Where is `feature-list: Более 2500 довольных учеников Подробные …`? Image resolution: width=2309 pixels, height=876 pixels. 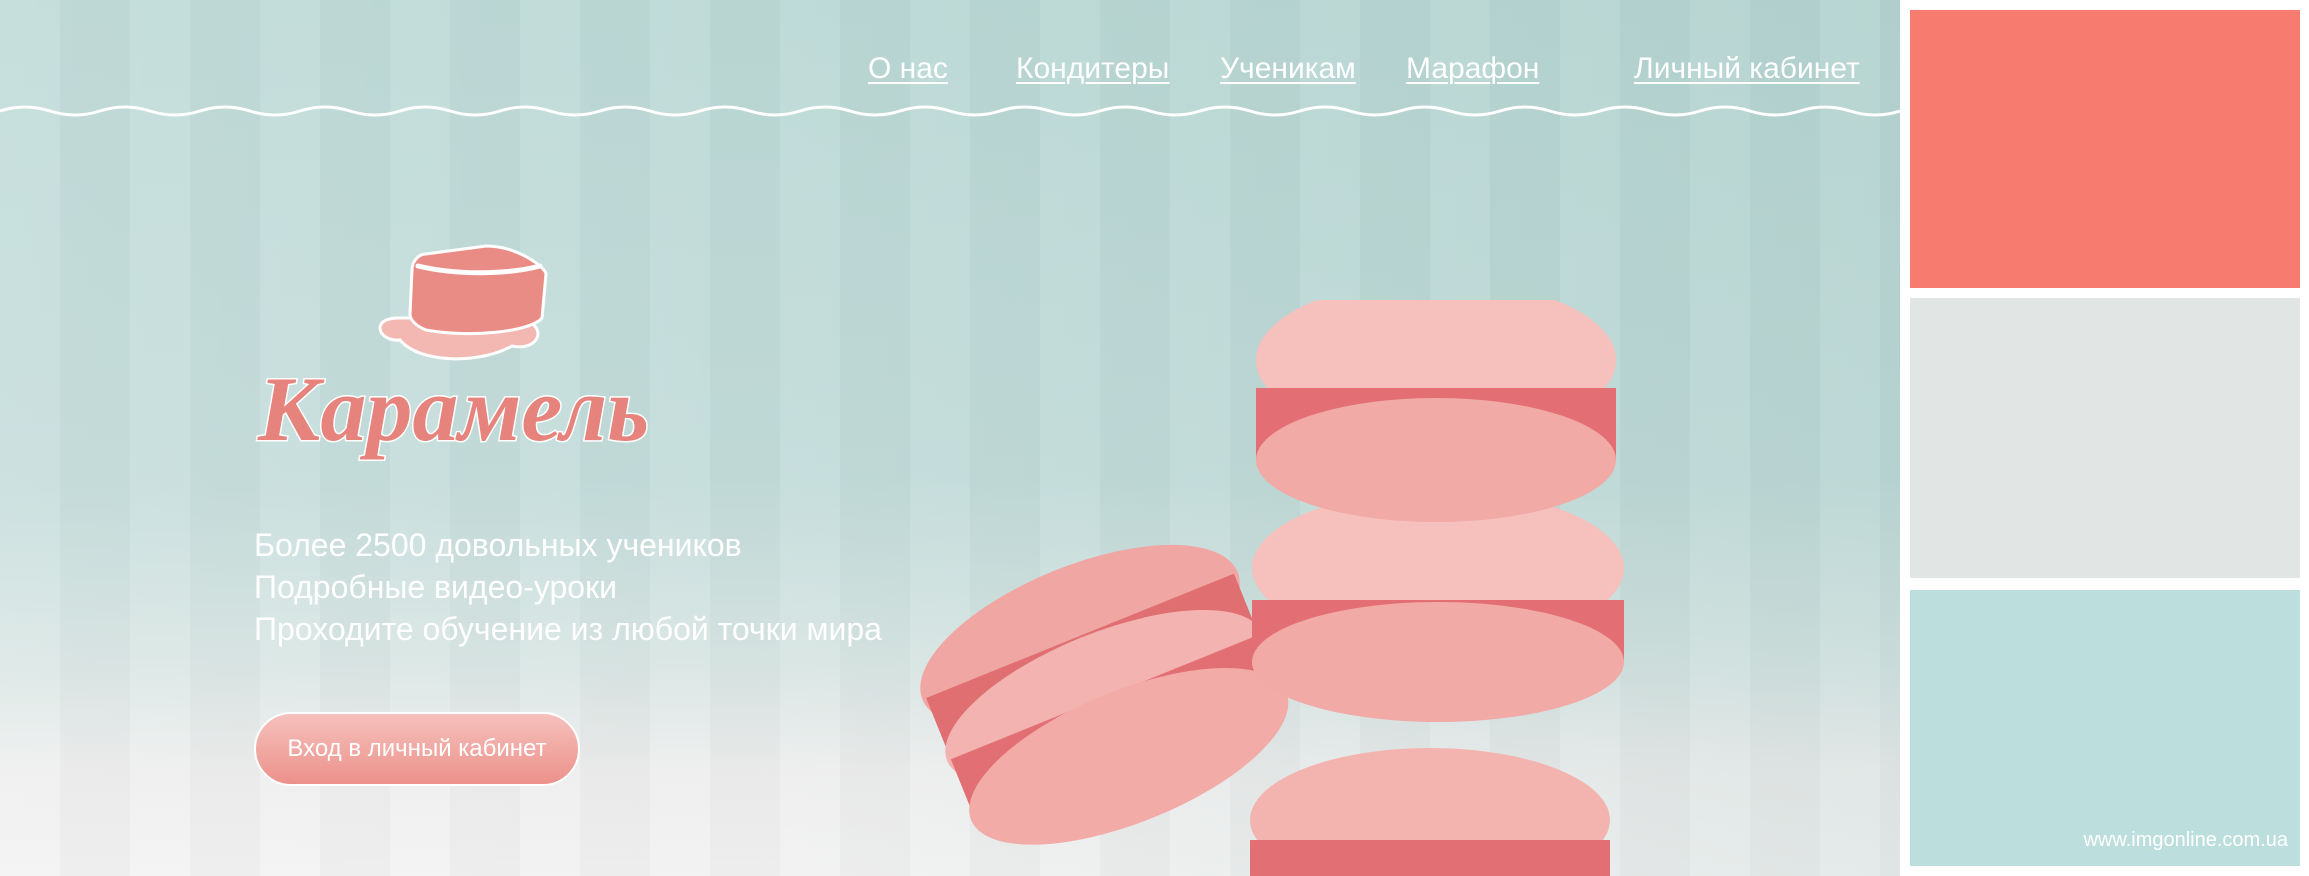
feature-list: Более 2500 довольных учеников Подробные … is located at coordinates (568, 587).